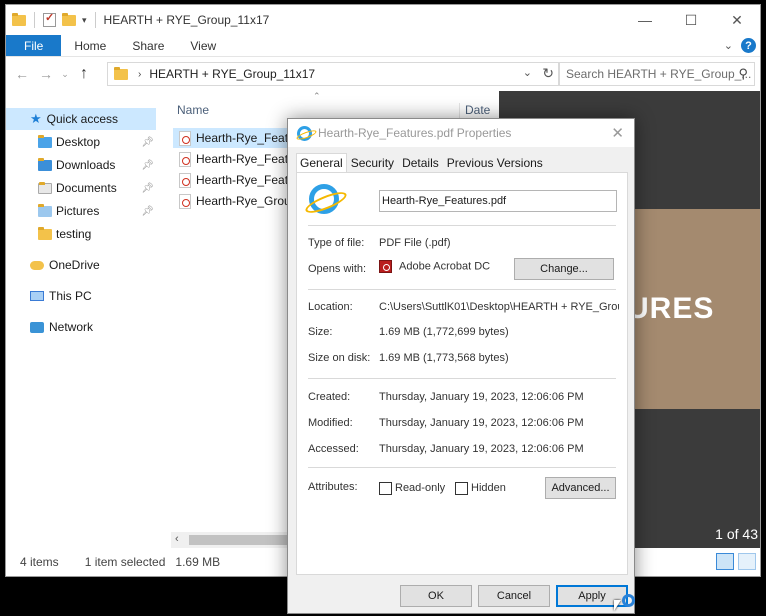 The image size is (766, 616). Describe the element at coordinates (329, 397) in the screenshot. I see `created-label: Created:` at that location.